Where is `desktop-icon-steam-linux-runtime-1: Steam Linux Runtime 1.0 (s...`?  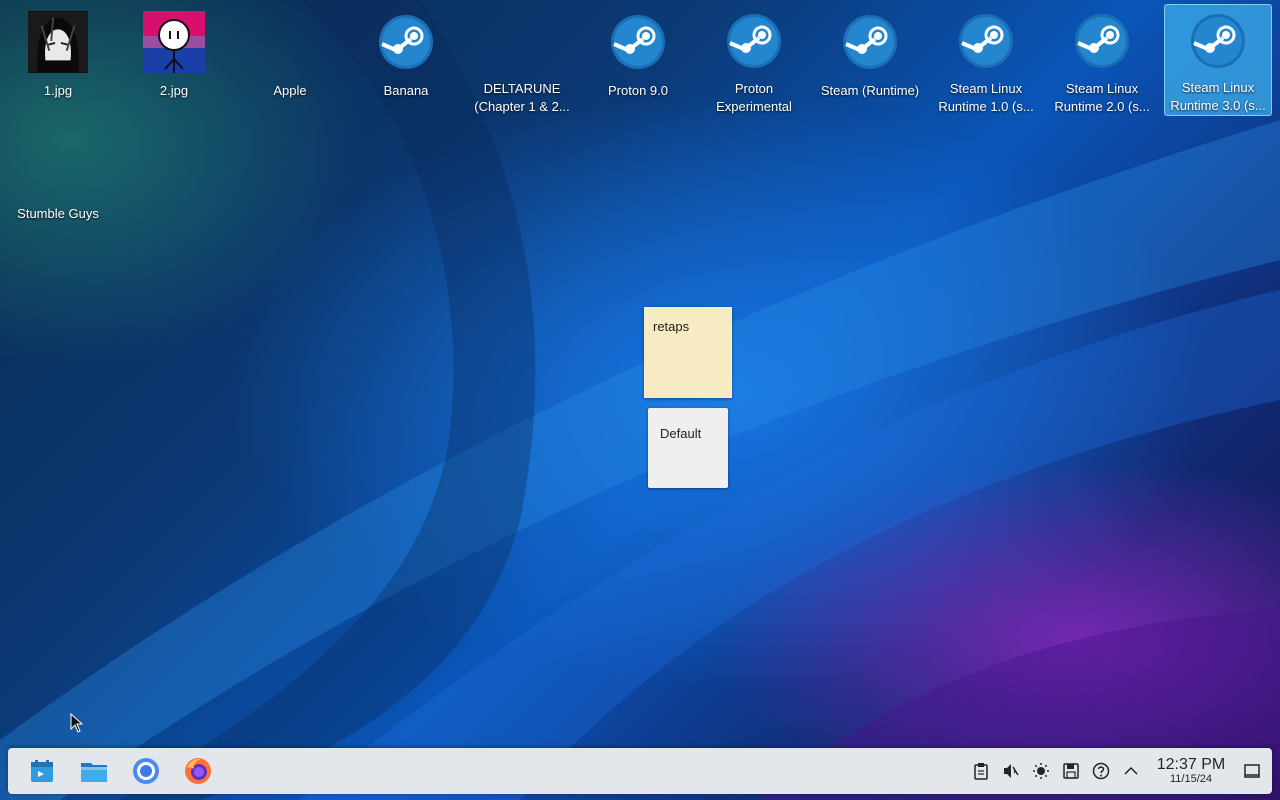 desktop-icon-steam-linux-runtime-1: Steam Linux Runtime 1.0 (s... is located at coordinates (986, 60).